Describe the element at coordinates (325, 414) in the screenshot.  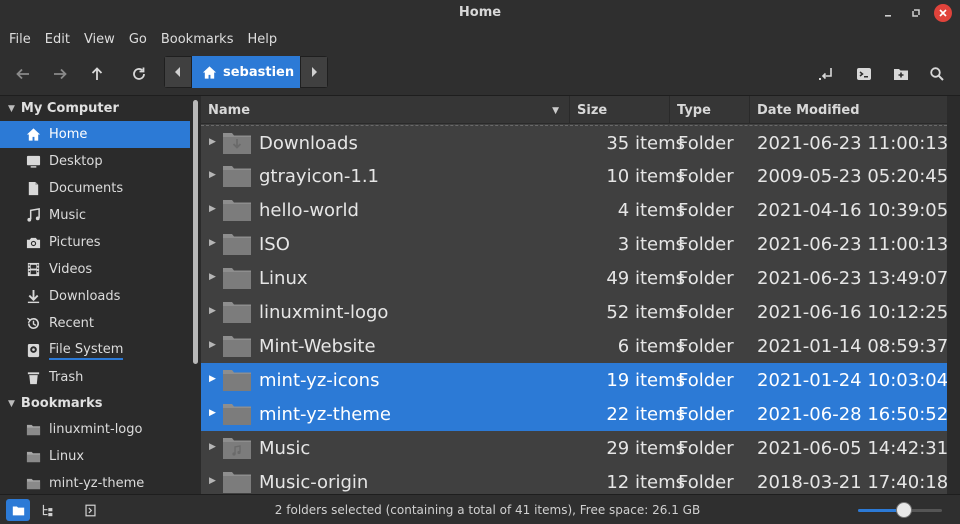
I see `file-name: mint-yz-theme` at that location.